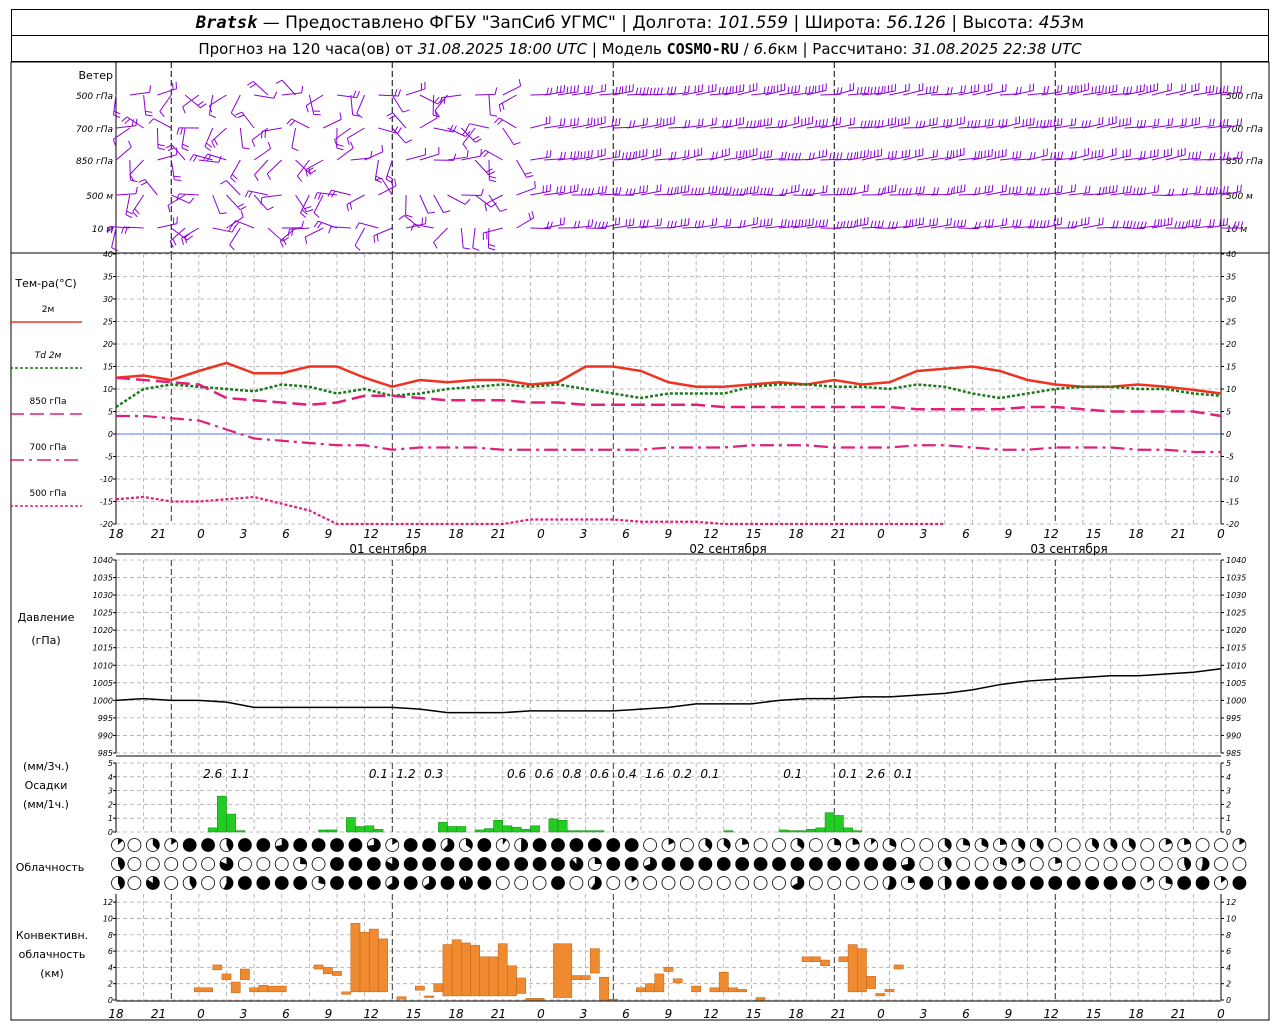  Describe the element at coordinates (108, 389) in the screenshot. I see `ytick-left: 10` at that location.